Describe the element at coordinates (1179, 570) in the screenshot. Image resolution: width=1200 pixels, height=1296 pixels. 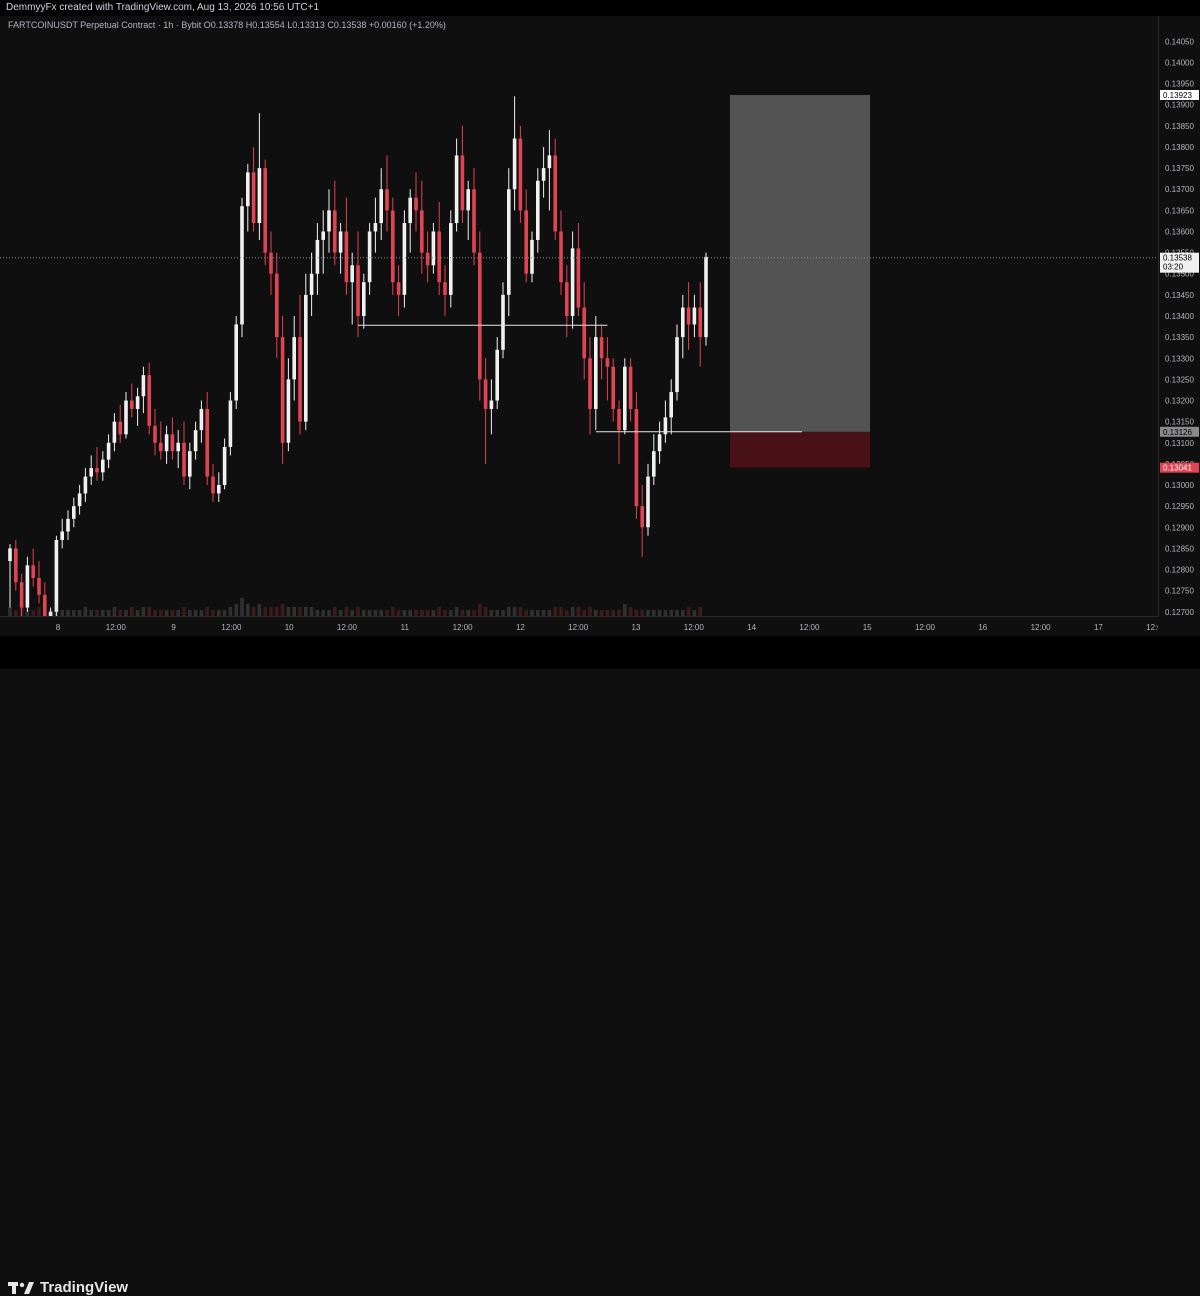
I see `price-tick-label: 0.12800` at that location.